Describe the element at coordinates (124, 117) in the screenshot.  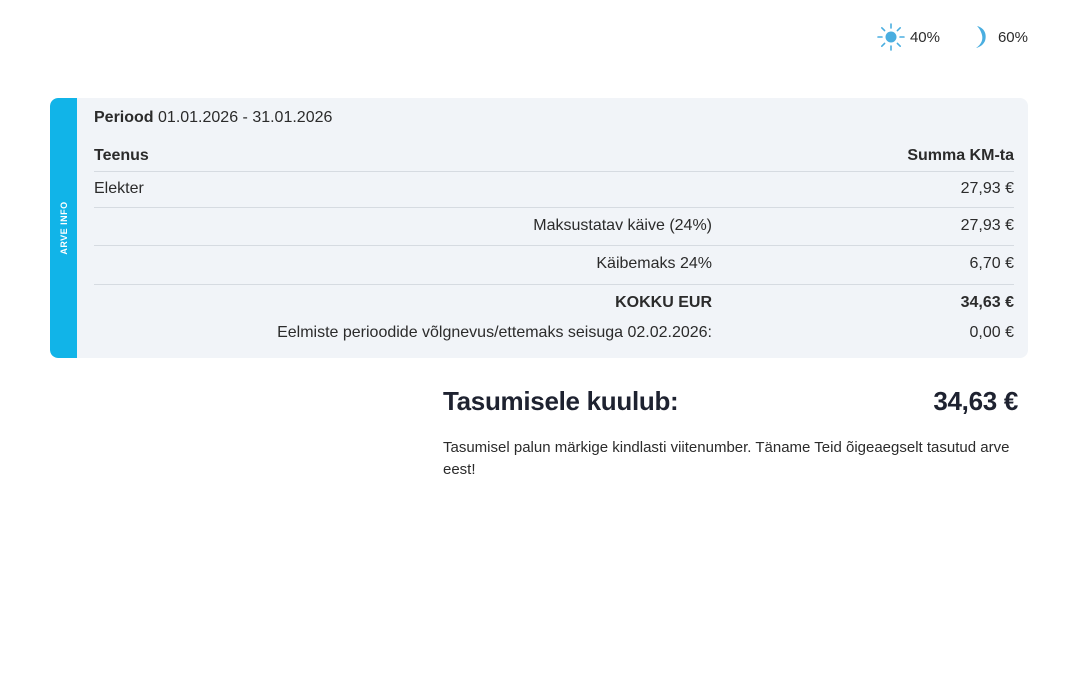
I see `period-label: Periood` at that location.